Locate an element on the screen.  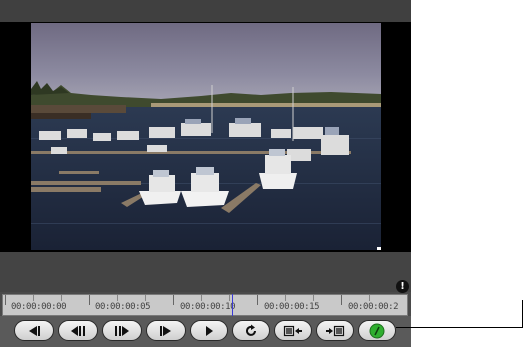
step-back-button is located at coordinates (78, 330).